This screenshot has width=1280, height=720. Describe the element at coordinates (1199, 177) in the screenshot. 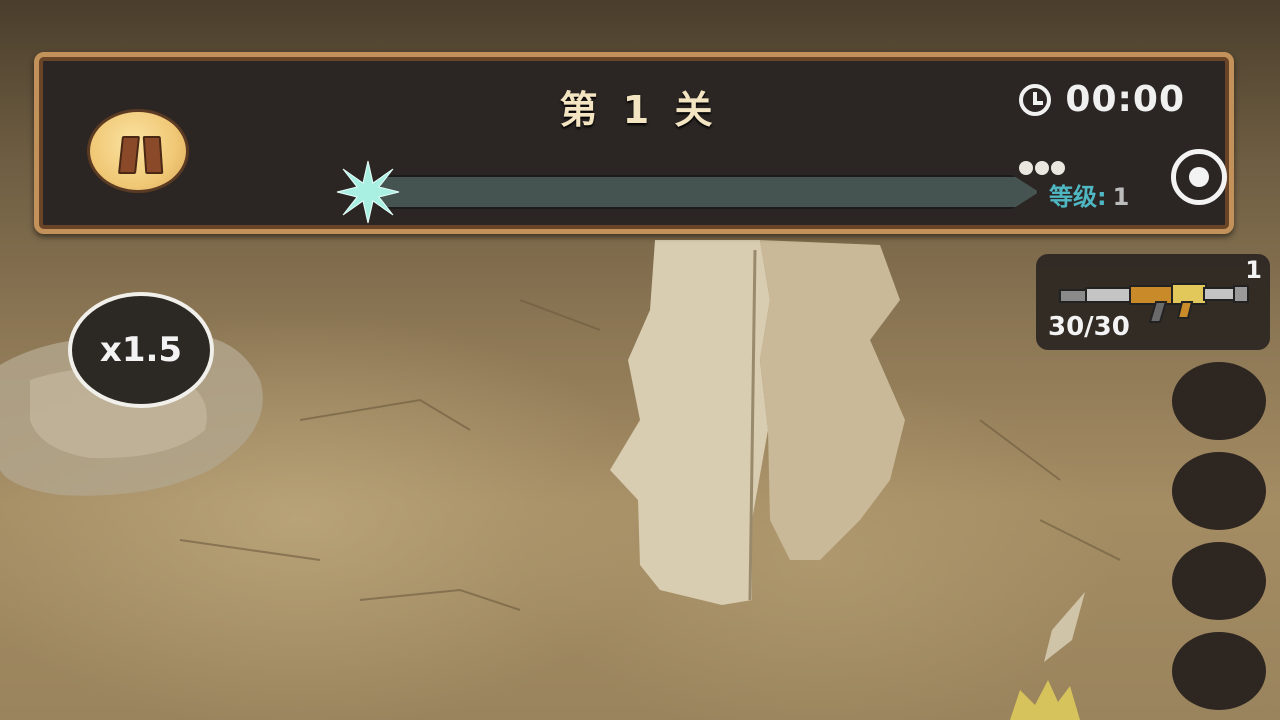

I see `target-button` at that location.